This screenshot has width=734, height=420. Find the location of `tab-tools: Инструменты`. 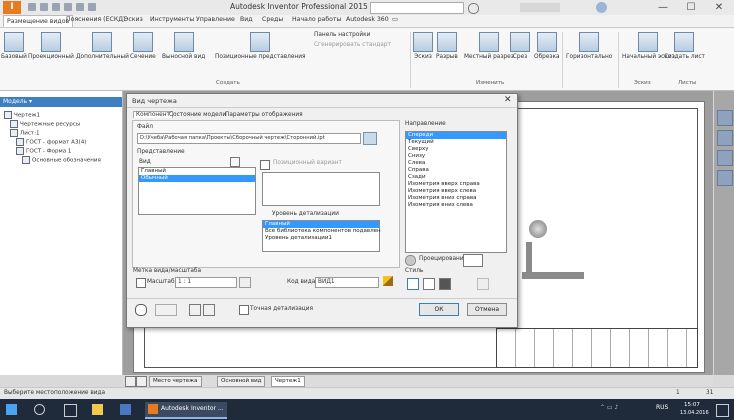

tab-tools: Инструменты is located at coordinates (172, 19).